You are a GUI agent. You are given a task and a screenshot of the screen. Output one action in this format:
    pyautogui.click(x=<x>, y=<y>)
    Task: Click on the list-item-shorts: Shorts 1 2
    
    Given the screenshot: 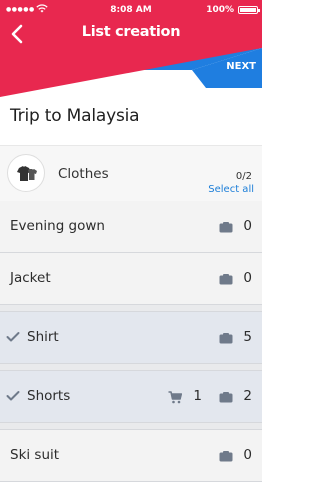 What is the action you would take?
    pyautogui.click(x=131, y=397)
    